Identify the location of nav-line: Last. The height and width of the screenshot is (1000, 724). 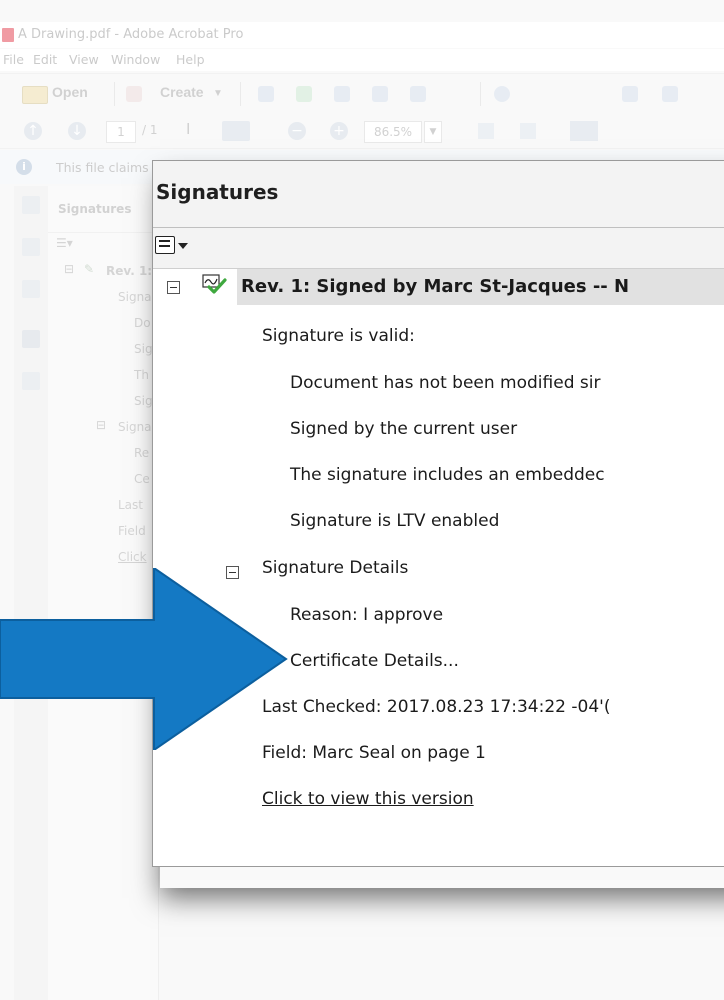
(130, 505).